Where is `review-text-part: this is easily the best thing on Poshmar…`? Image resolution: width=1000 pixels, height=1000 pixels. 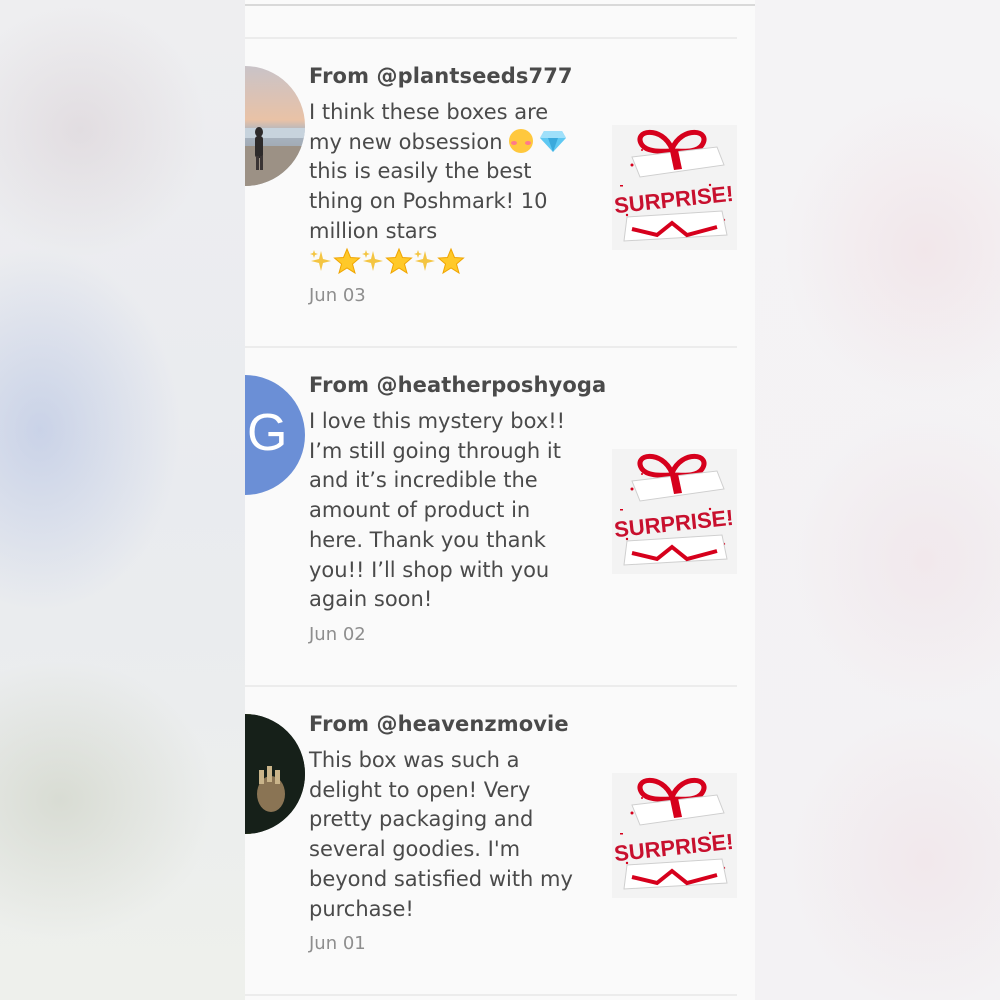
review-text-part: this is easily the best thing on Poshmar… is located at coordinates (428, 201).